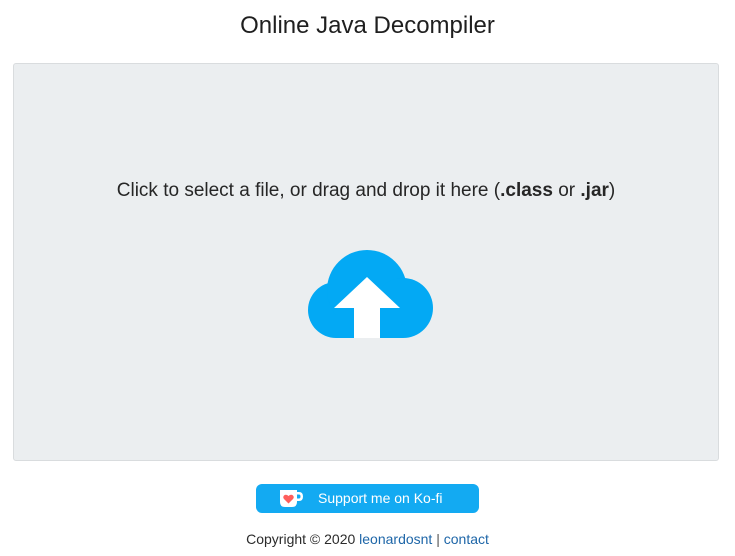 This screenshot has width=735, height=556. I want to click on kofi-cup-icon, so click(291, 498).